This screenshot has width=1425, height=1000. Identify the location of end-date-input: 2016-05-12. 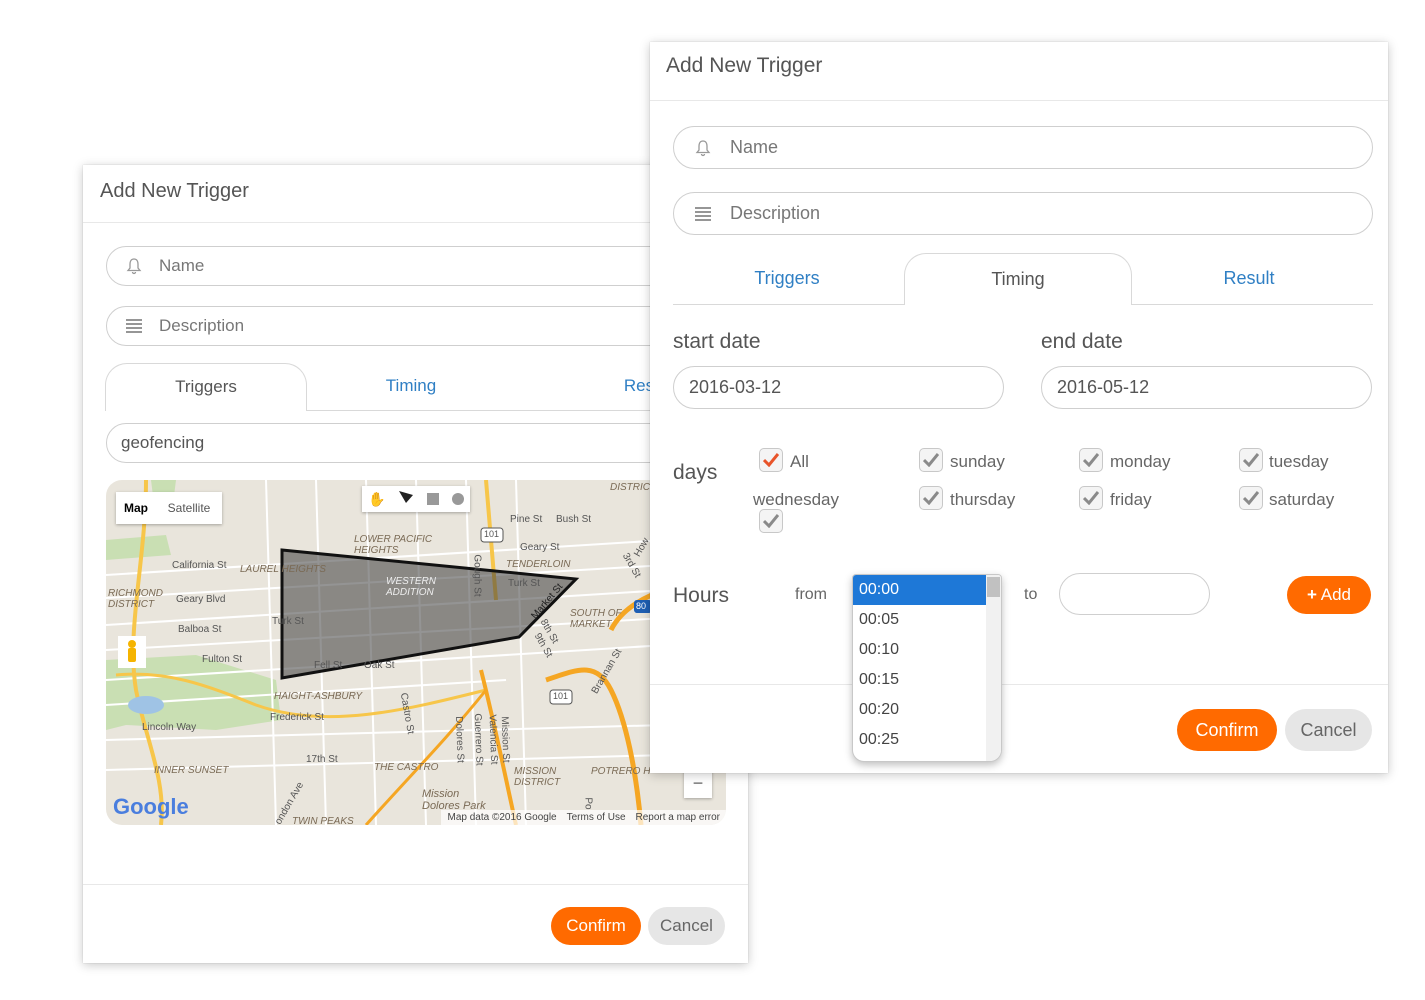
(1206, 387).